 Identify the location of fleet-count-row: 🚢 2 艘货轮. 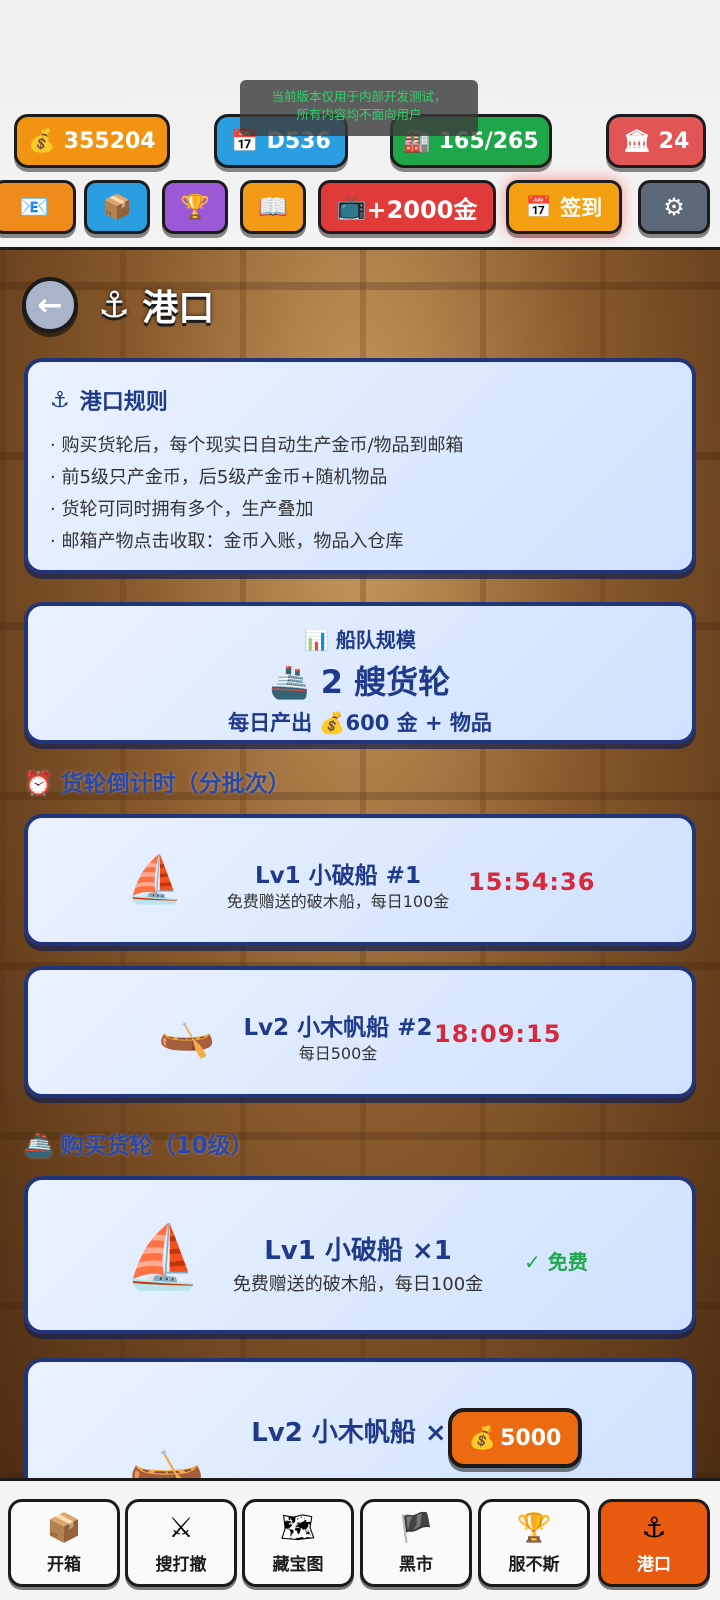
(360, 680).